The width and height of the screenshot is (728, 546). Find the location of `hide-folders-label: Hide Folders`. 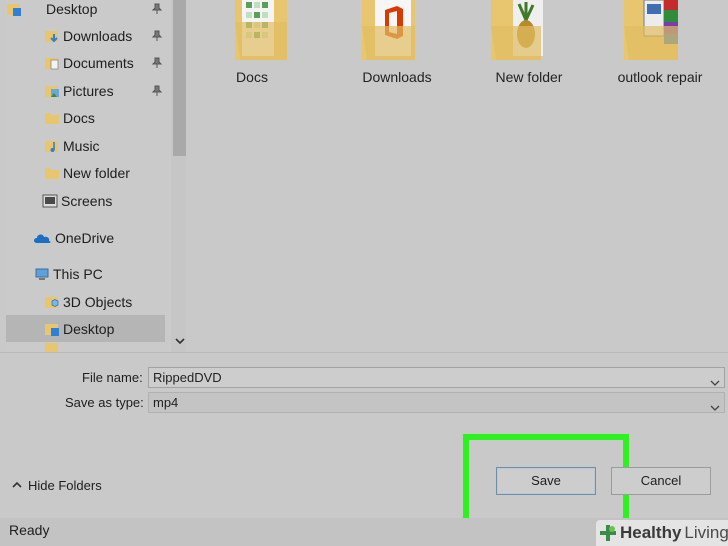

hide-folders-label: Hide Folders is located at coordinates (65, 485).